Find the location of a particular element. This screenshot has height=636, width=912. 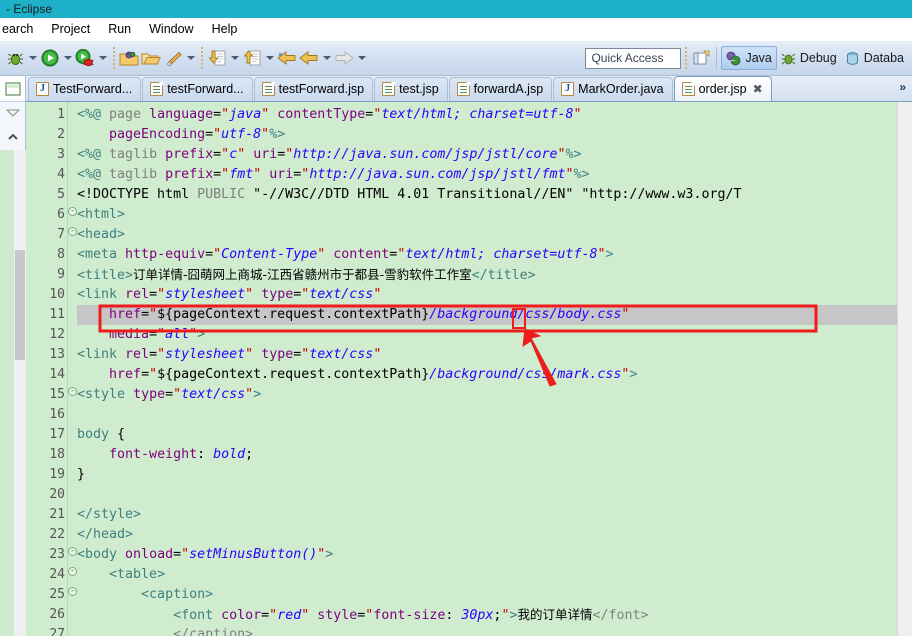

annotation-ruler is located at coordinates (30, 368).